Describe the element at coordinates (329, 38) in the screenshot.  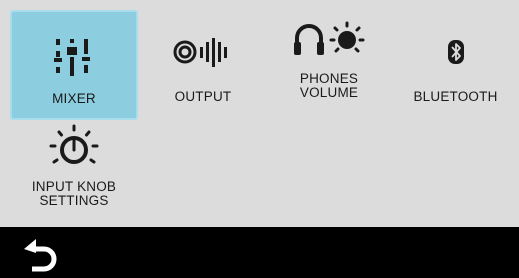
I see `headphones-volume-icon` at that location.